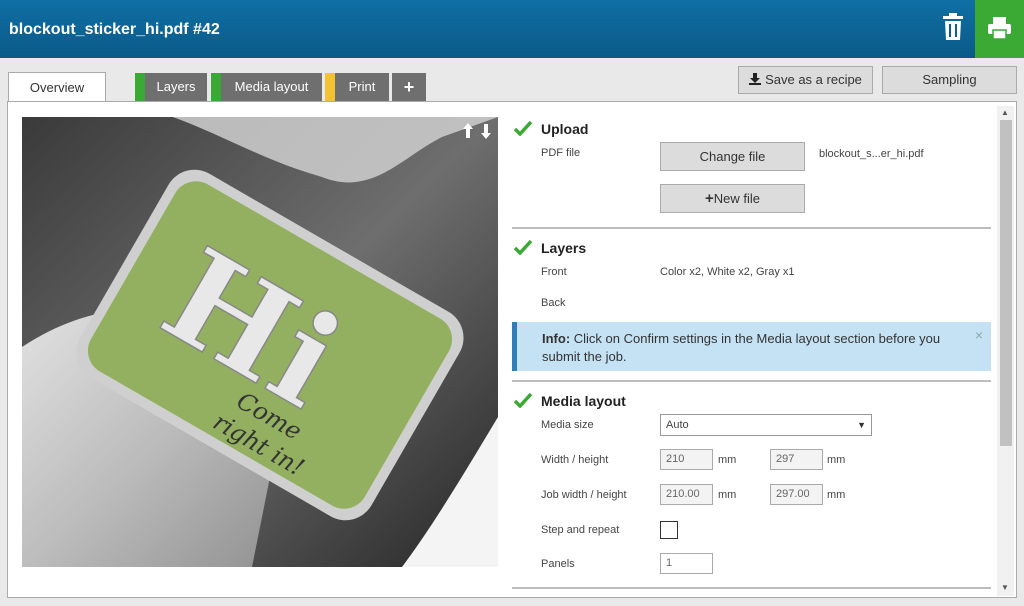 This screenshot has width=1024, height=606. Describe the element at coordinates (271, 86) in the screenshot. I see `tab-label: Media layout` at that location.